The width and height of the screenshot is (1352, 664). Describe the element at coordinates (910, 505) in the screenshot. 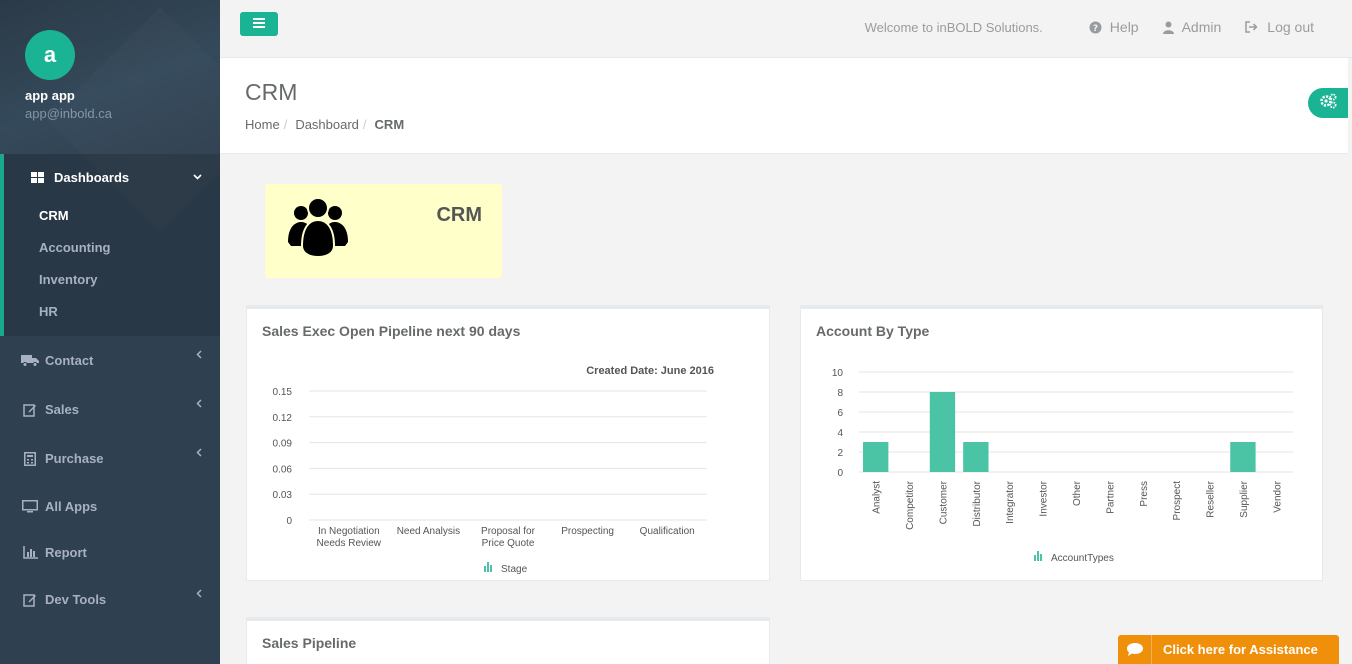

I see `x-tick-label: Competitor` at that location.